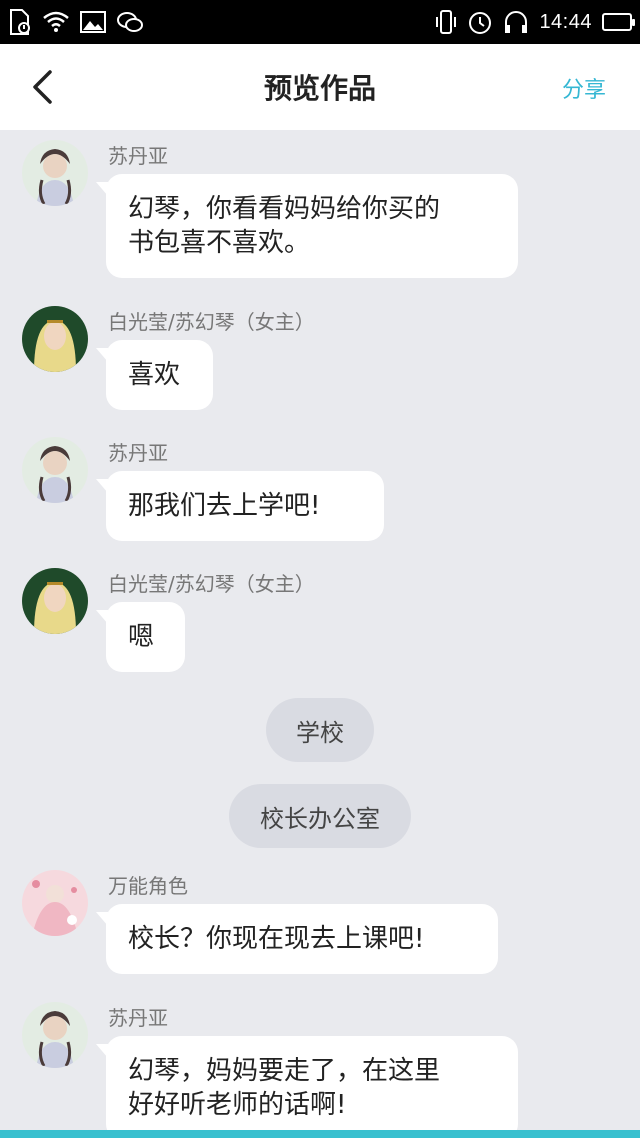  I want to click on page-title: 预览作品, so click(319, 88).